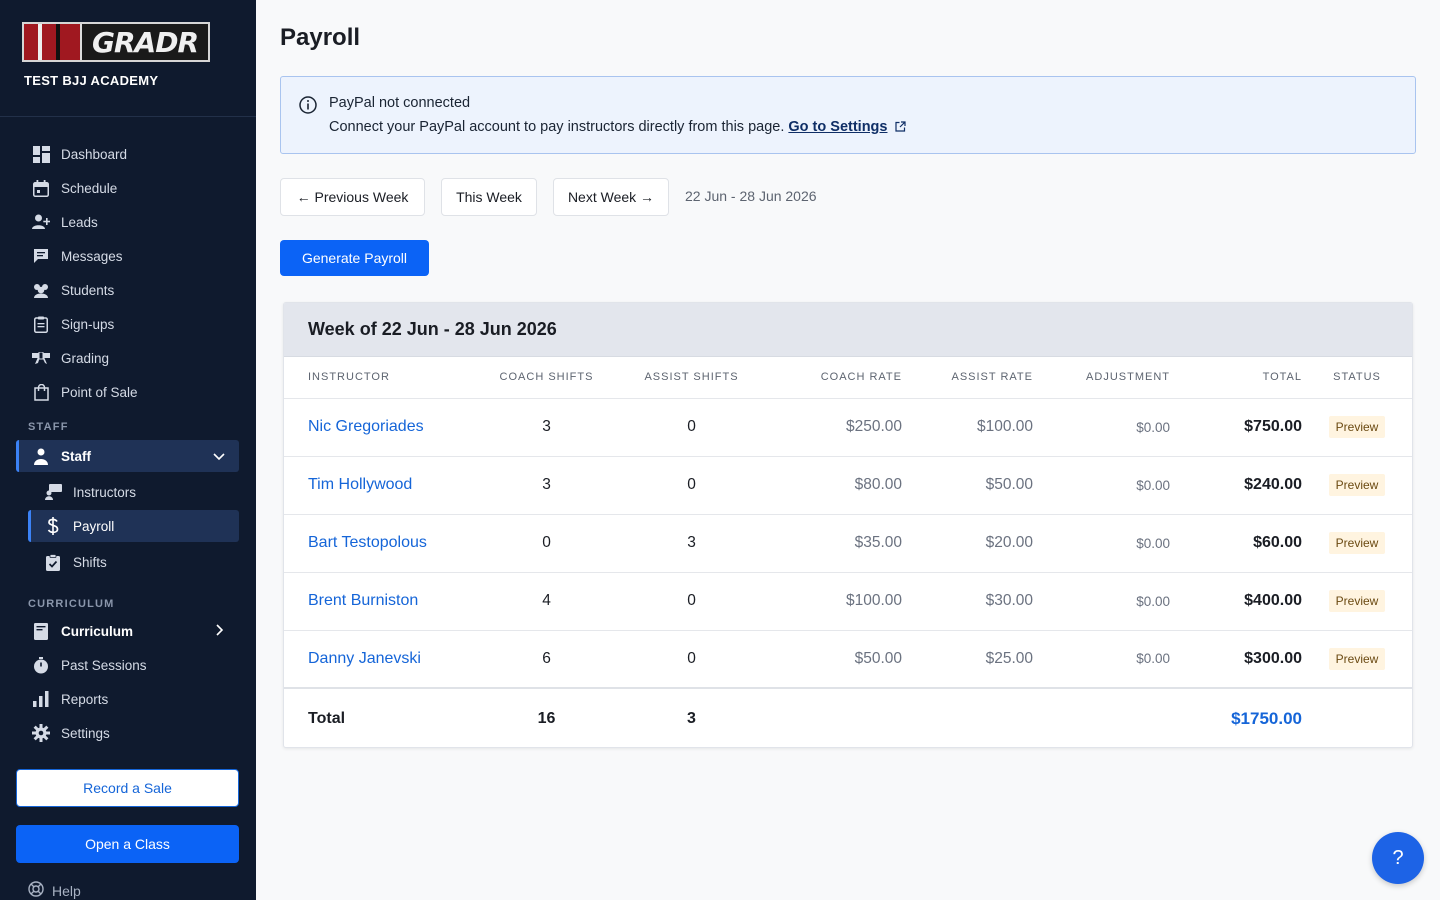  I want to click on message-icon, so click(41, 256).